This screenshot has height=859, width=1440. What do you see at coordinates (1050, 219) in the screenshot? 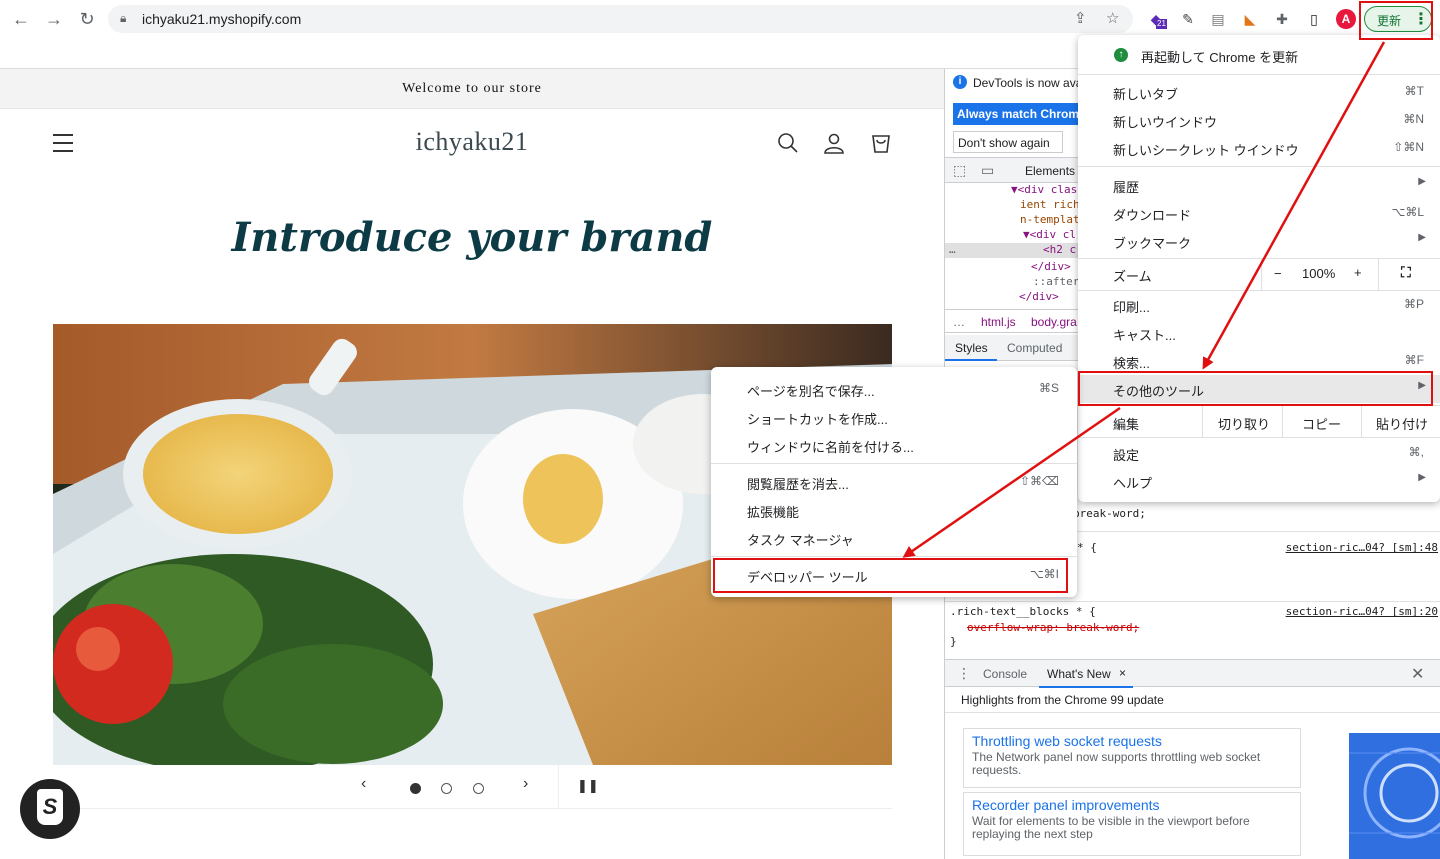
I see `dom-line: n-templat` at bounding box center [1050, 219].